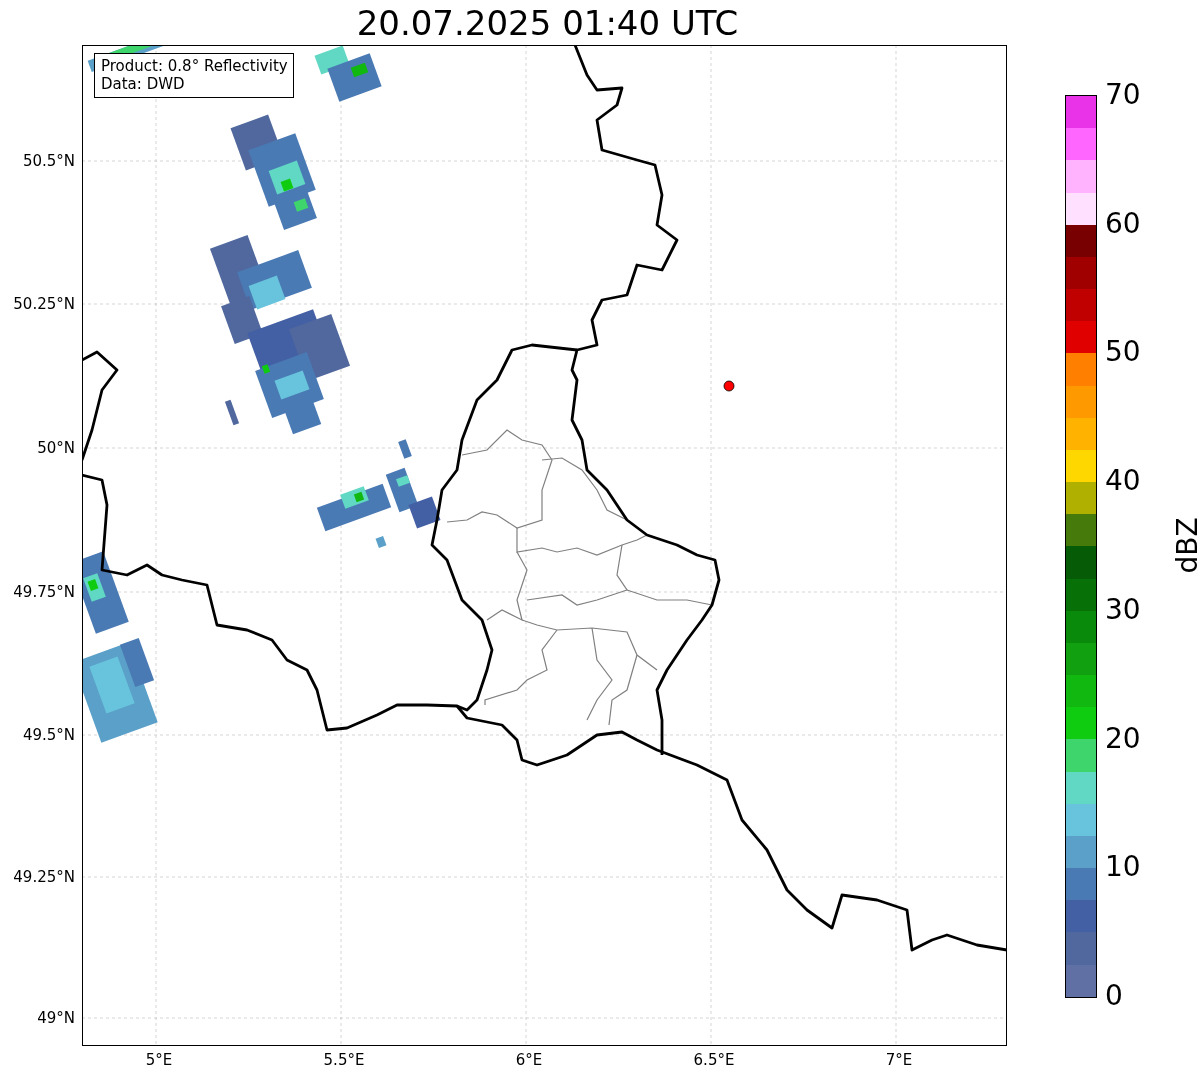 The image size is (1202, 1081). What do you see at coordinates (529, 1060) in the screenshot?
I see `axis-tick-label: 6°E` at bounding box center [529, 1060].